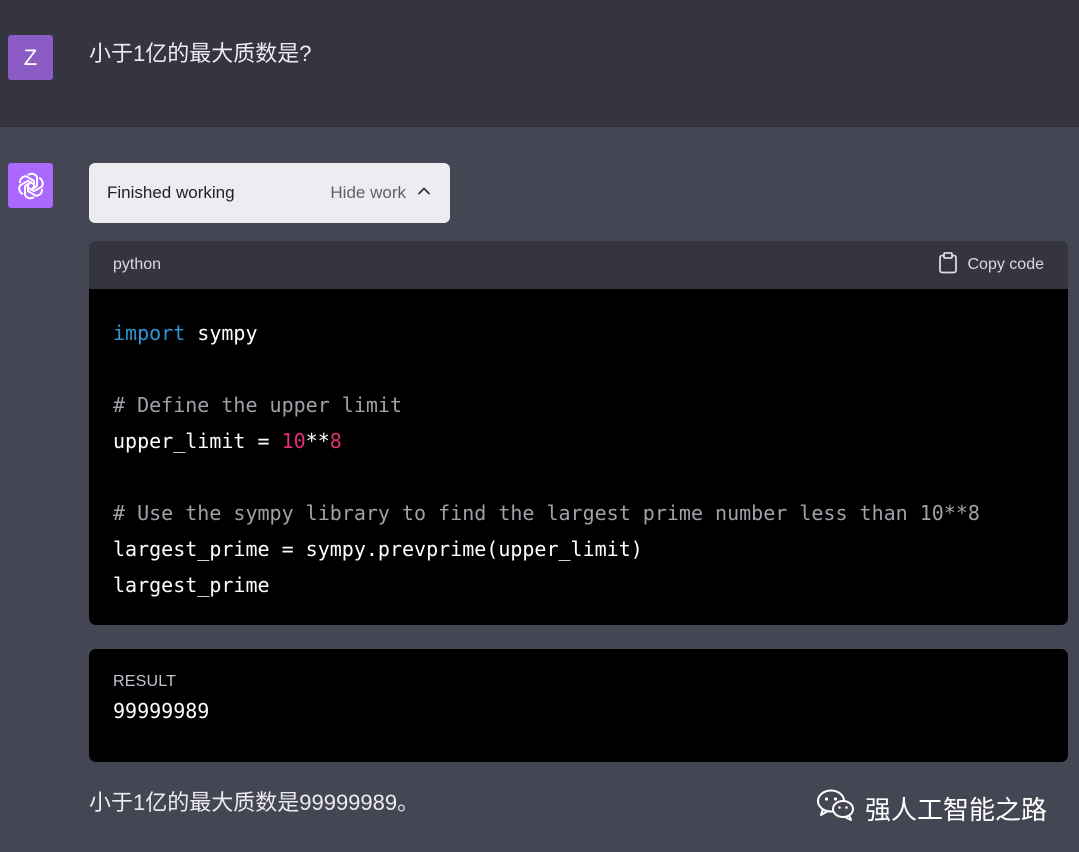 The width and height of the screenshot is (1079, 852). Describe the element at coordinates (221, 333) in the screenshot. I see `code-token: sympy` at that location.